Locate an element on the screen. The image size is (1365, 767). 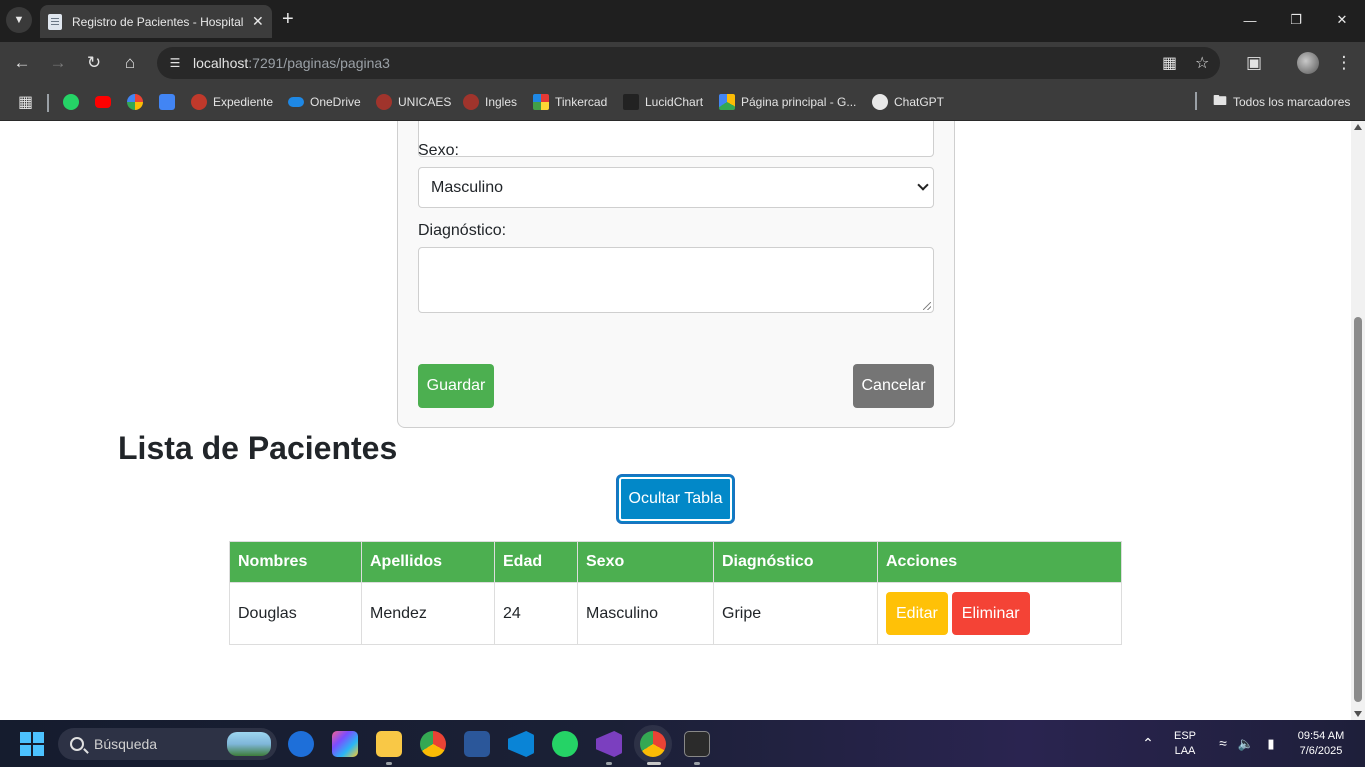
bookmarks-divider is located at coordinates (48, 103).